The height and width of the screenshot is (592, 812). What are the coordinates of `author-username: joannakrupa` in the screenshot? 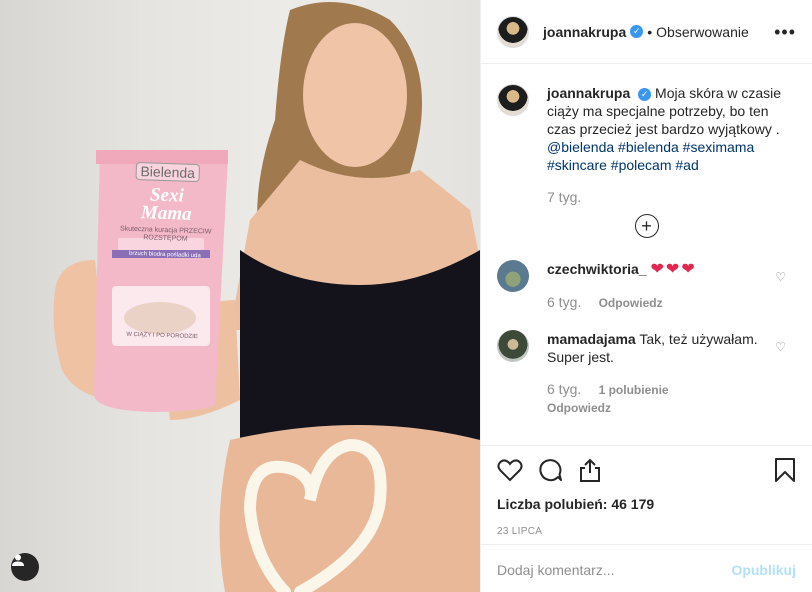 It's located at (584, 32).